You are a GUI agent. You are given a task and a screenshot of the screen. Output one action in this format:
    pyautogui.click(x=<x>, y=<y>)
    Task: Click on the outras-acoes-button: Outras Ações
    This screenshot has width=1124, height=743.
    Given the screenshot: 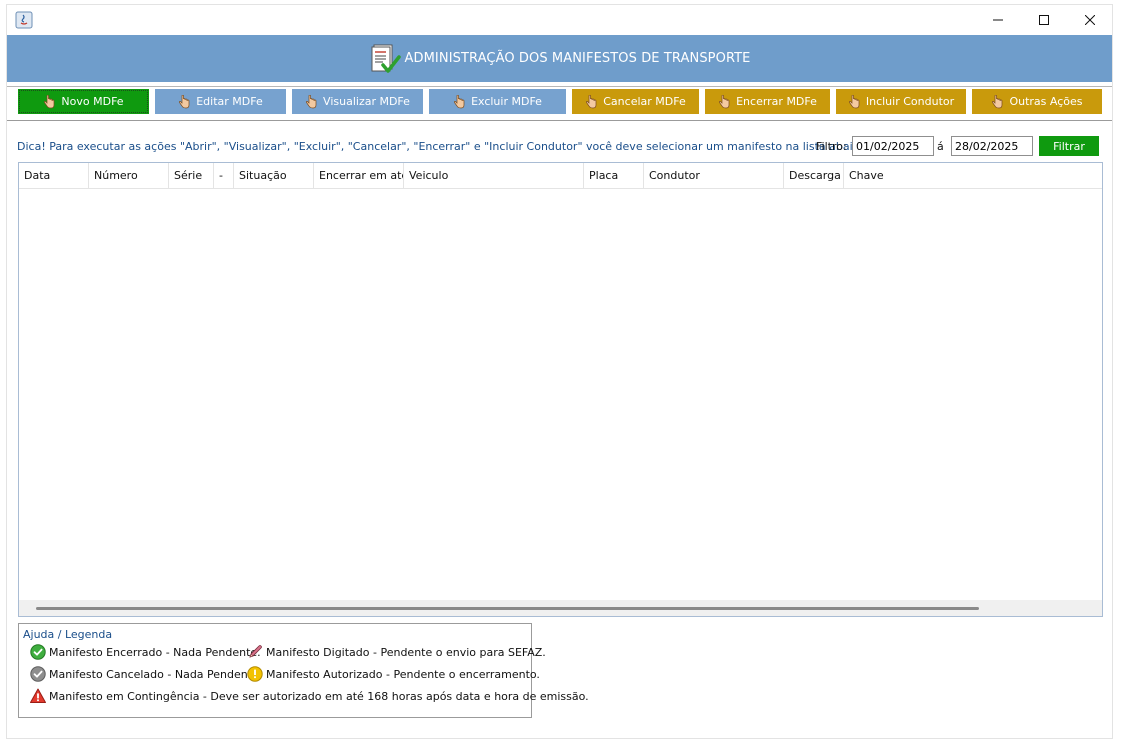 What is the action you would take?
    pyautogui.click(x=1037, y=101)
    